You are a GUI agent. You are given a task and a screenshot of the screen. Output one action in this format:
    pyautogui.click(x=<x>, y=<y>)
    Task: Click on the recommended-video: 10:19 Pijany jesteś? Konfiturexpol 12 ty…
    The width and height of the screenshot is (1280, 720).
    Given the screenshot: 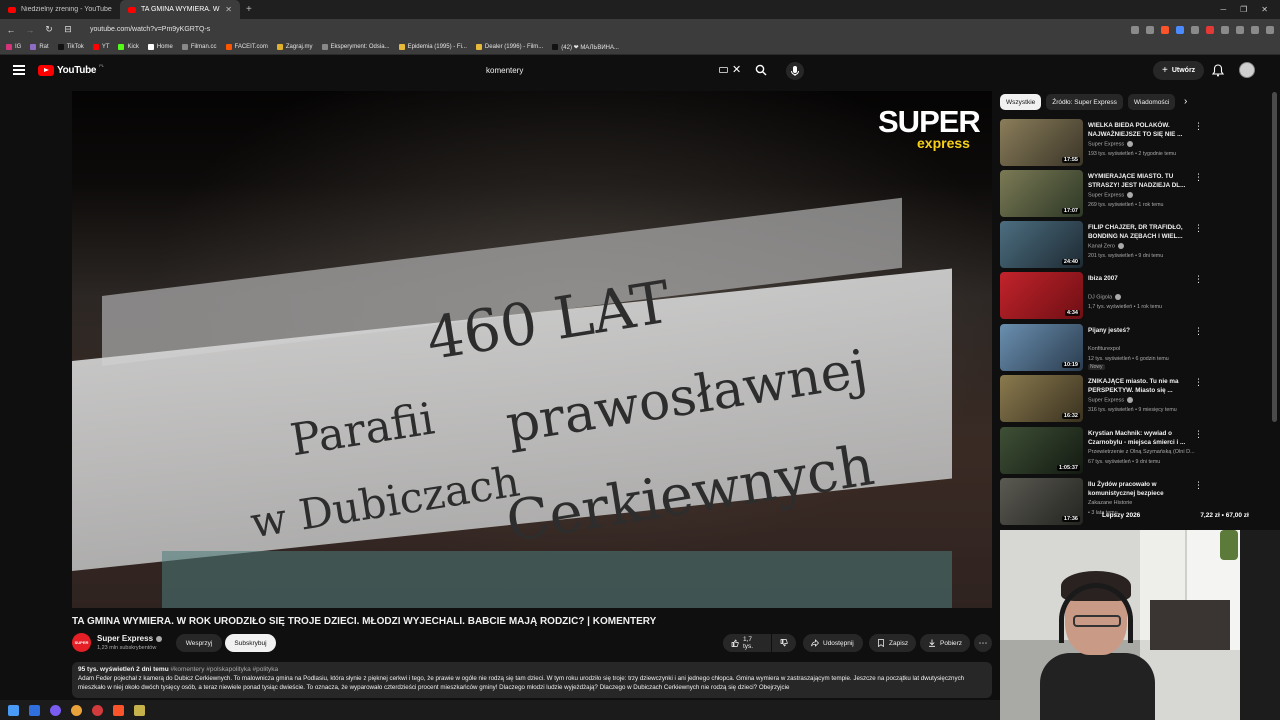 What is the action you would take?
    pyautogui.click(x=1102, y=348)
    